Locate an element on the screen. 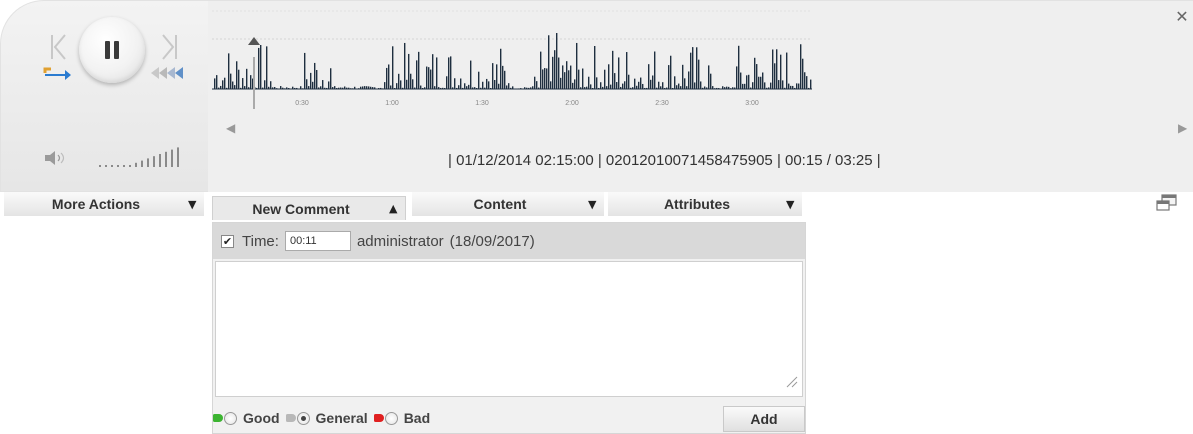  more-actions-menu: More Actions ▼ is located at coordinates (104, 204).